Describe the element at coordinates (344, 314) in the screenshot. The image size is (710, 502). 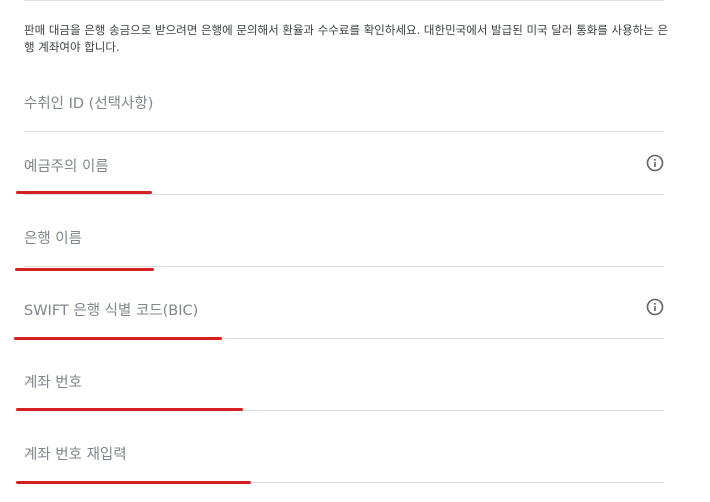
I see `swift-code-field: SWIFT 은행 식별 코드(BIC)` at that location.